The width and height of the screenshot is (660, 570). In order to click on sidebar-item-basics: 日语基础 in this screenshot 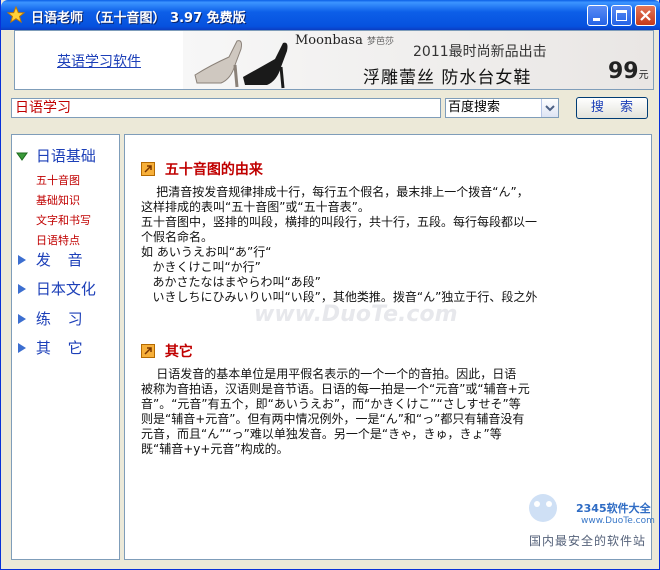, I will do `click(56, 155)`.